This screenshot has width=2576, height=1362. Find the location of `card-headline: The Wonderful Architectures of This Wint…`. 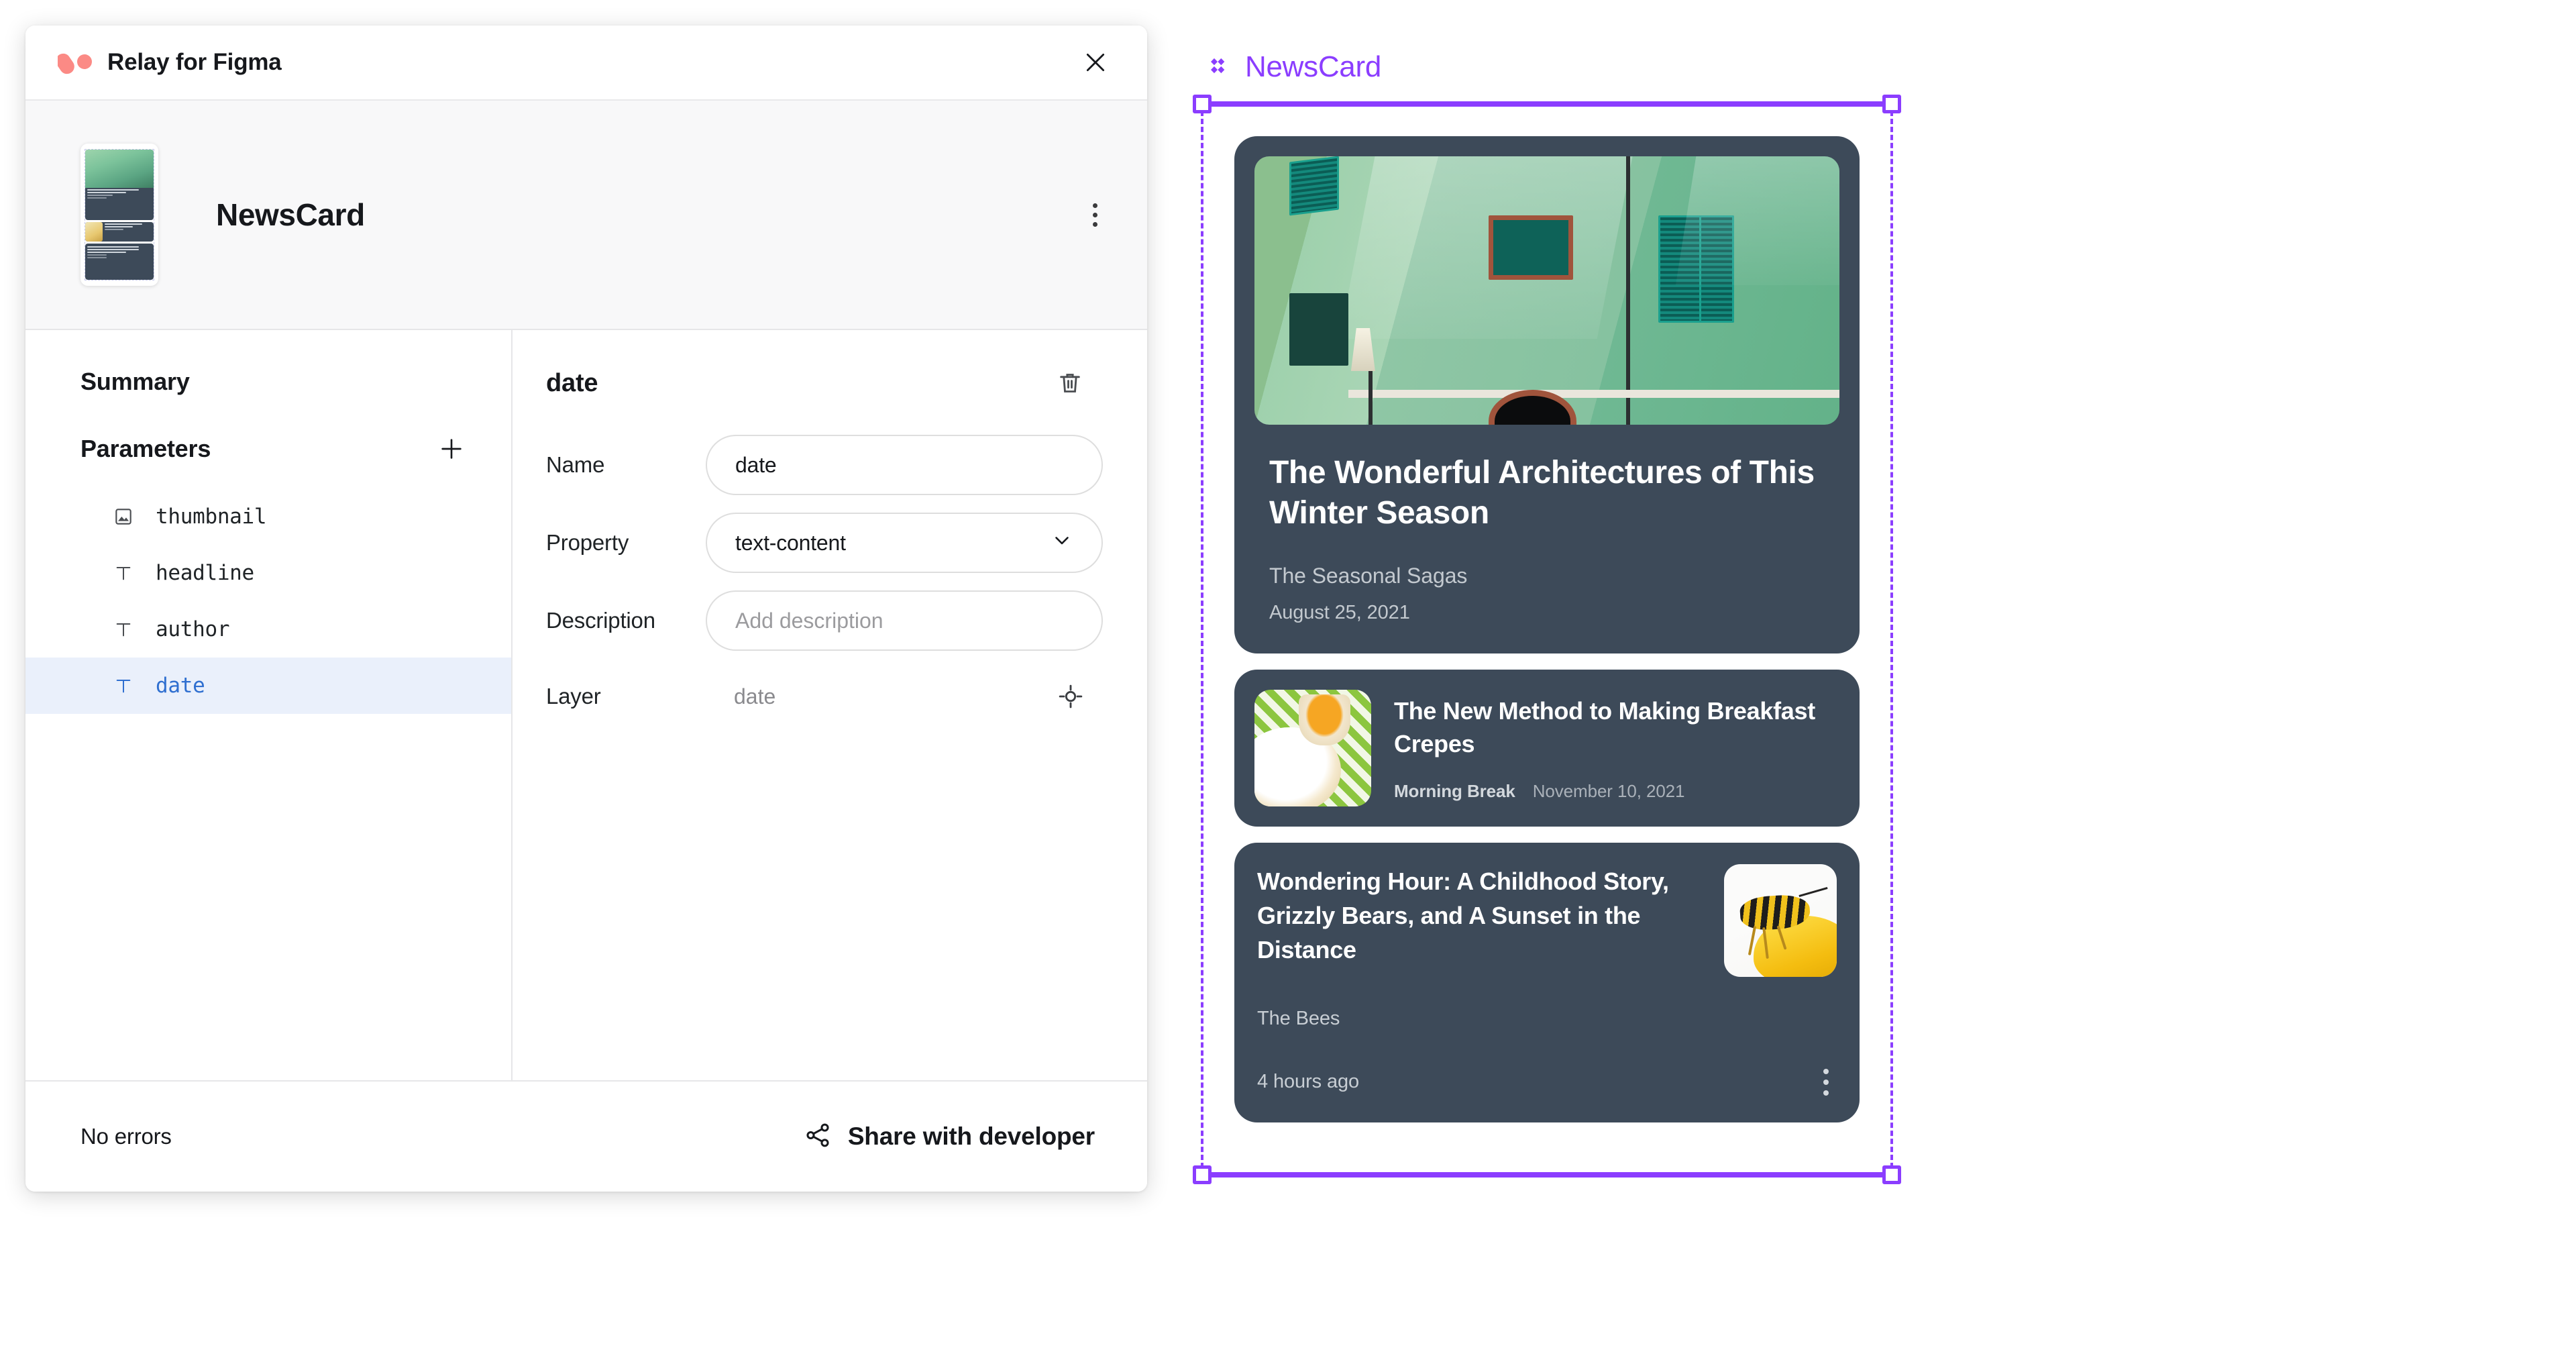

card-headline: The Wonderful Architectures of This Wint… is located at coordinates (1542, 493).